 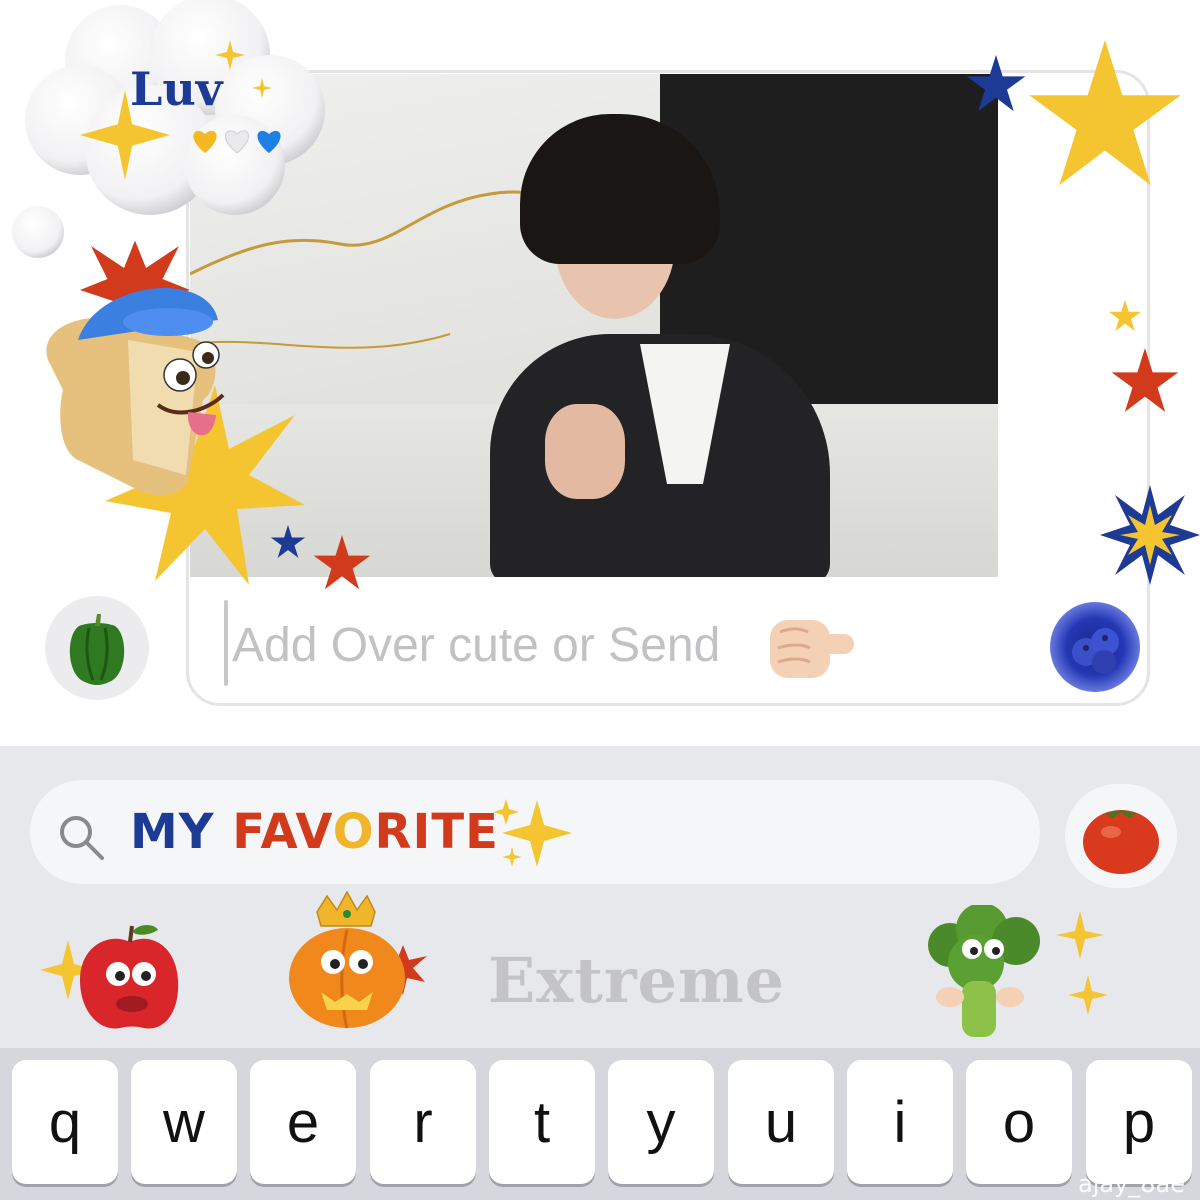 What do you see at coordinates (184, 1122) in the screenshot?
I see `key-w: w` at bounding box center [184, 1122].